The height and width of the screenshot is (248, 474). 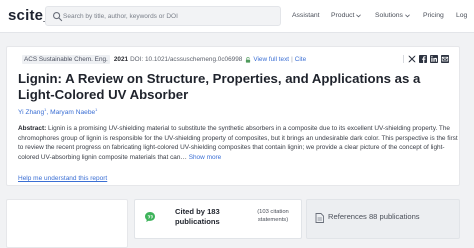 What do you see at coordinates (271, 59) in the screenshot?
I see `view-full-text-link: View full text` at bounding box center [271, 59].